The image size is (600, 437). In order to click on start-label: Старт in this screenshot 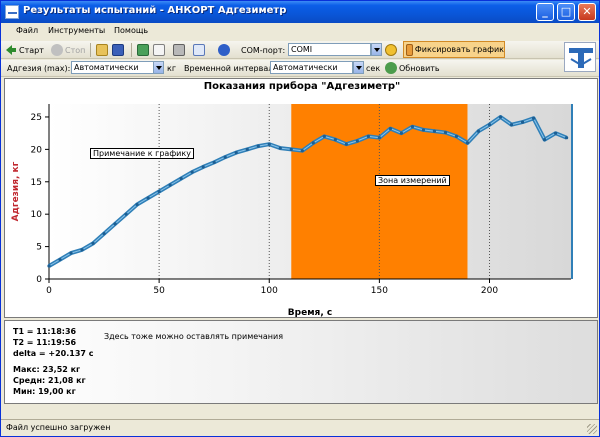, I will do `click(31, 50)`.